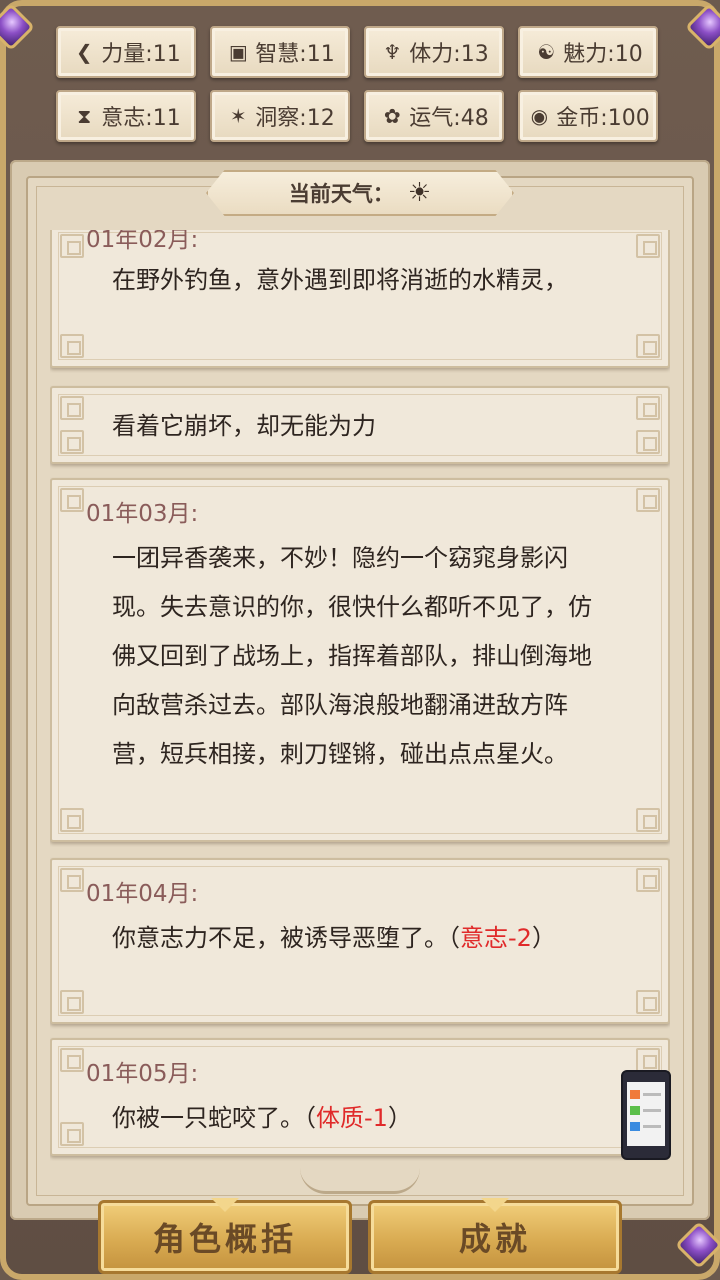 The width and height of the screenshot is (720, 1280). I want to click on fist-icon: ❮, so click(84, 52).